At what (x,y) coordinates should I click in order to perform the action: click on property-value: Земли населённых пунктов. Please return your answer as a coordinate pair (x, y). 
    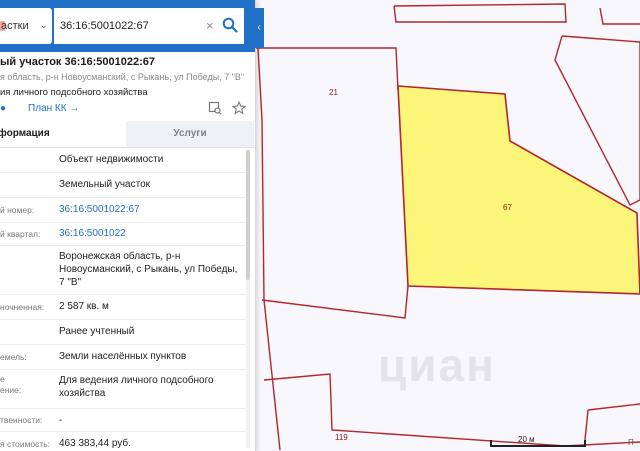
    Looking at the image, I should click on (123, 356).